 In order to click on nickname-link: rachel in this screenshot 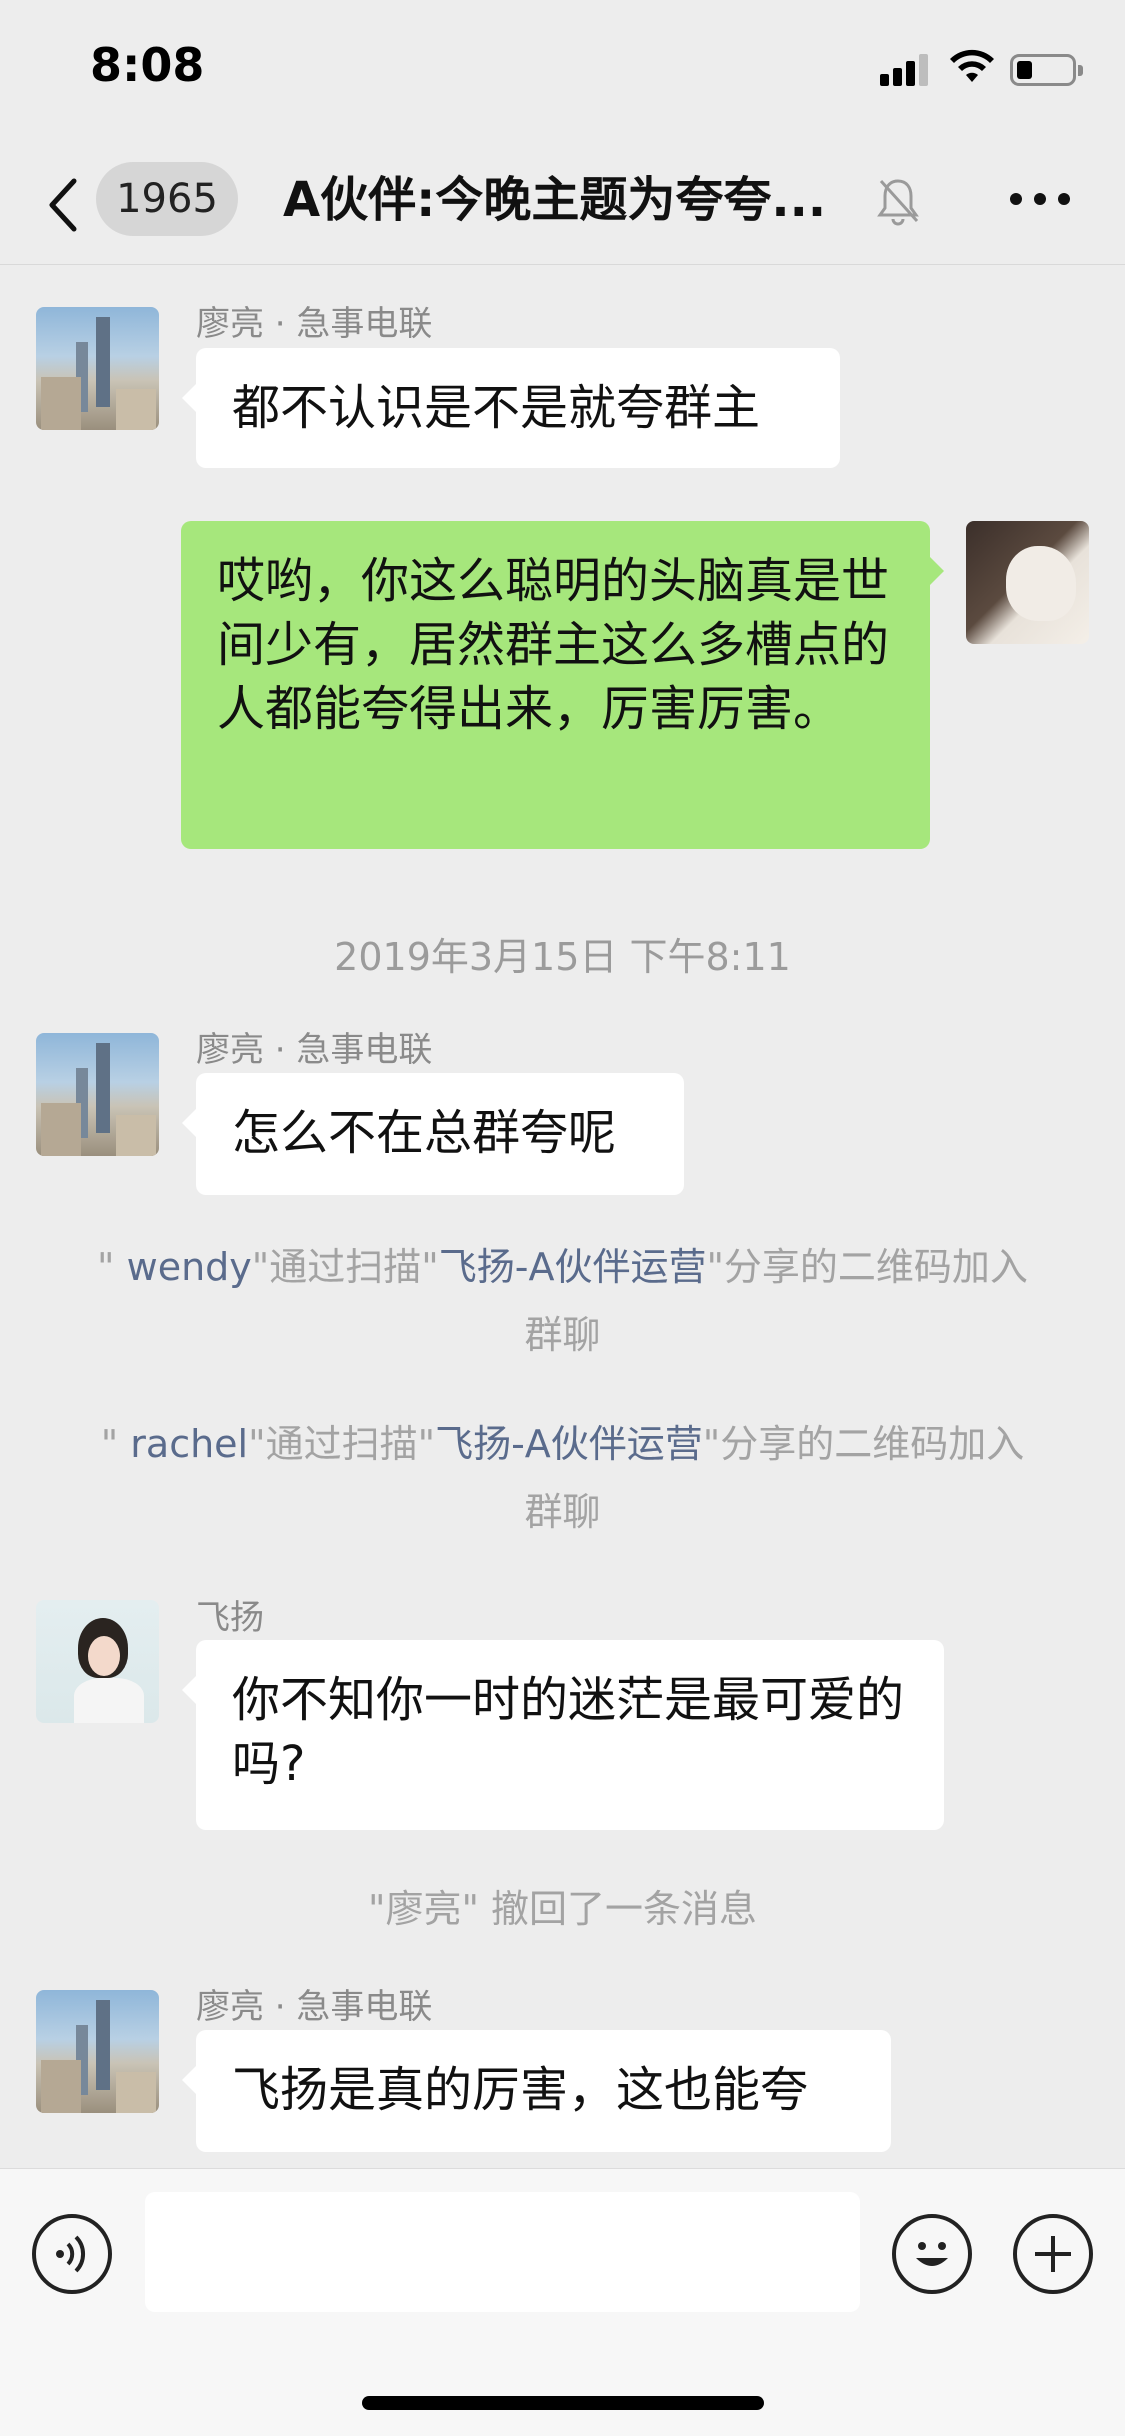, I will do `click(189, 1444)`.